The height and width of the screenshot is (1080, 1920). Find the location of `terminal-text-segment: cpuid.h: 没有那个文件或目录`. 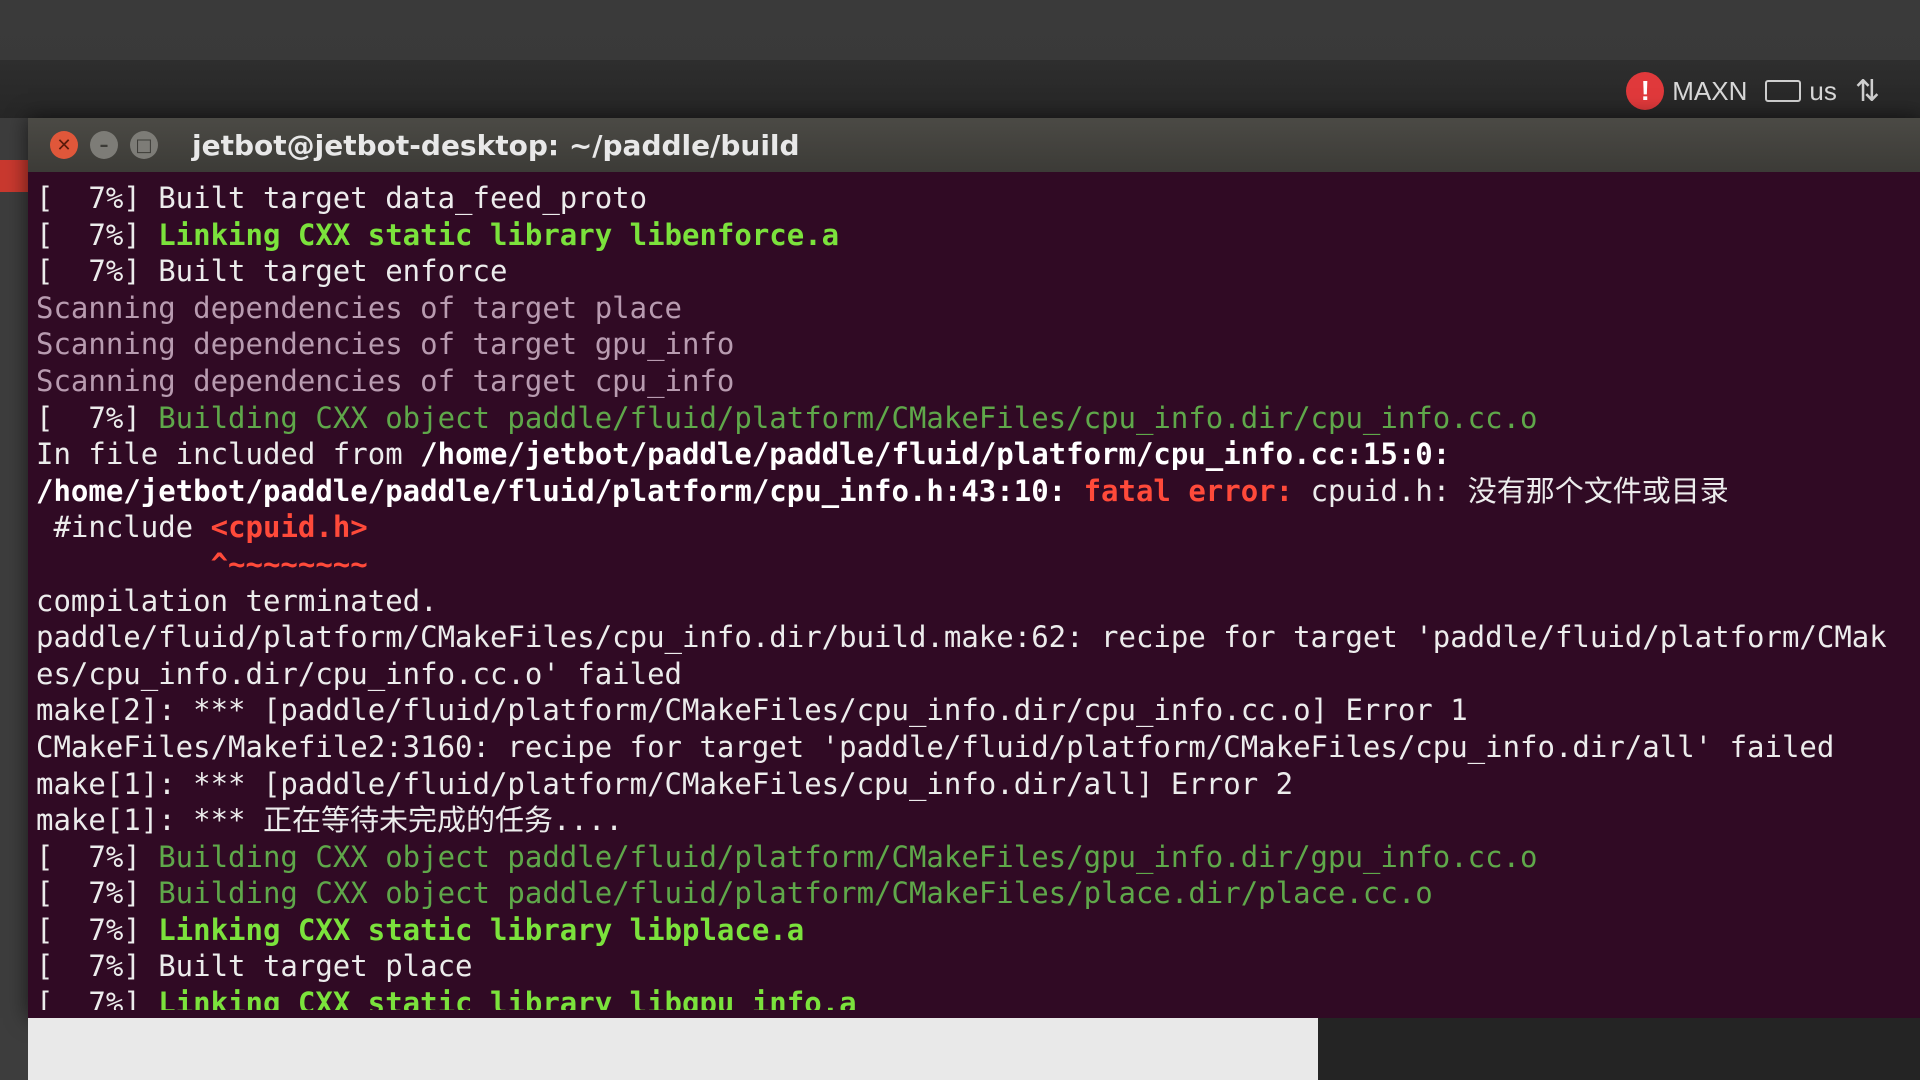

terminal-text-segment: cpuid.h: 没有那个文件或目录 is located at coordinates (1519, 490).